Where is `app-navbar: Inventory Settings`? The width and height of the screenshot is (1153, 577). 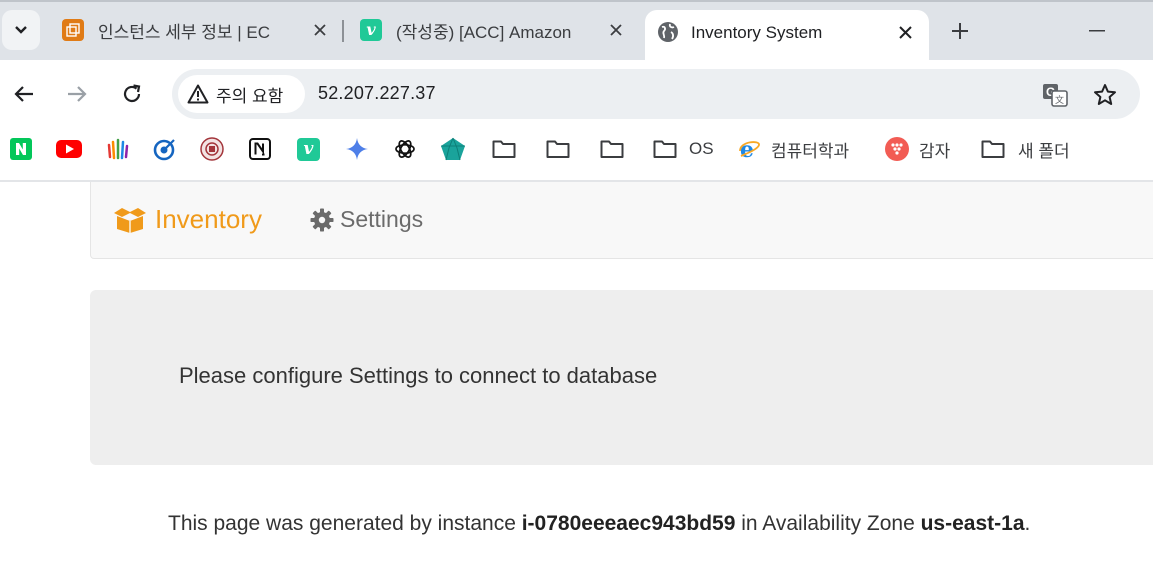
app-navbar: Inventory Settings is located at coordinates (621, 220).